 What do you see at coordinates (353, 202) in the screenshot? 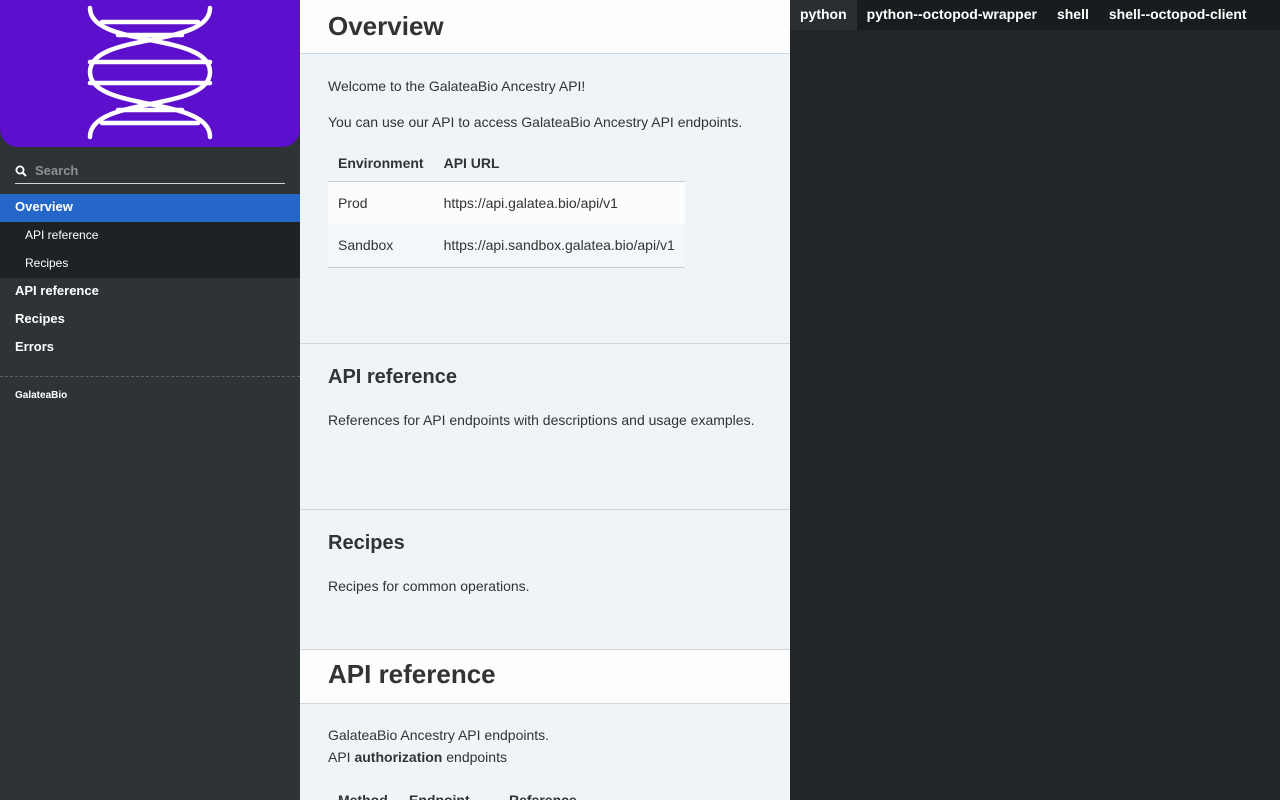
I see `table-cell: Prod` at bounding box center [353, 202].